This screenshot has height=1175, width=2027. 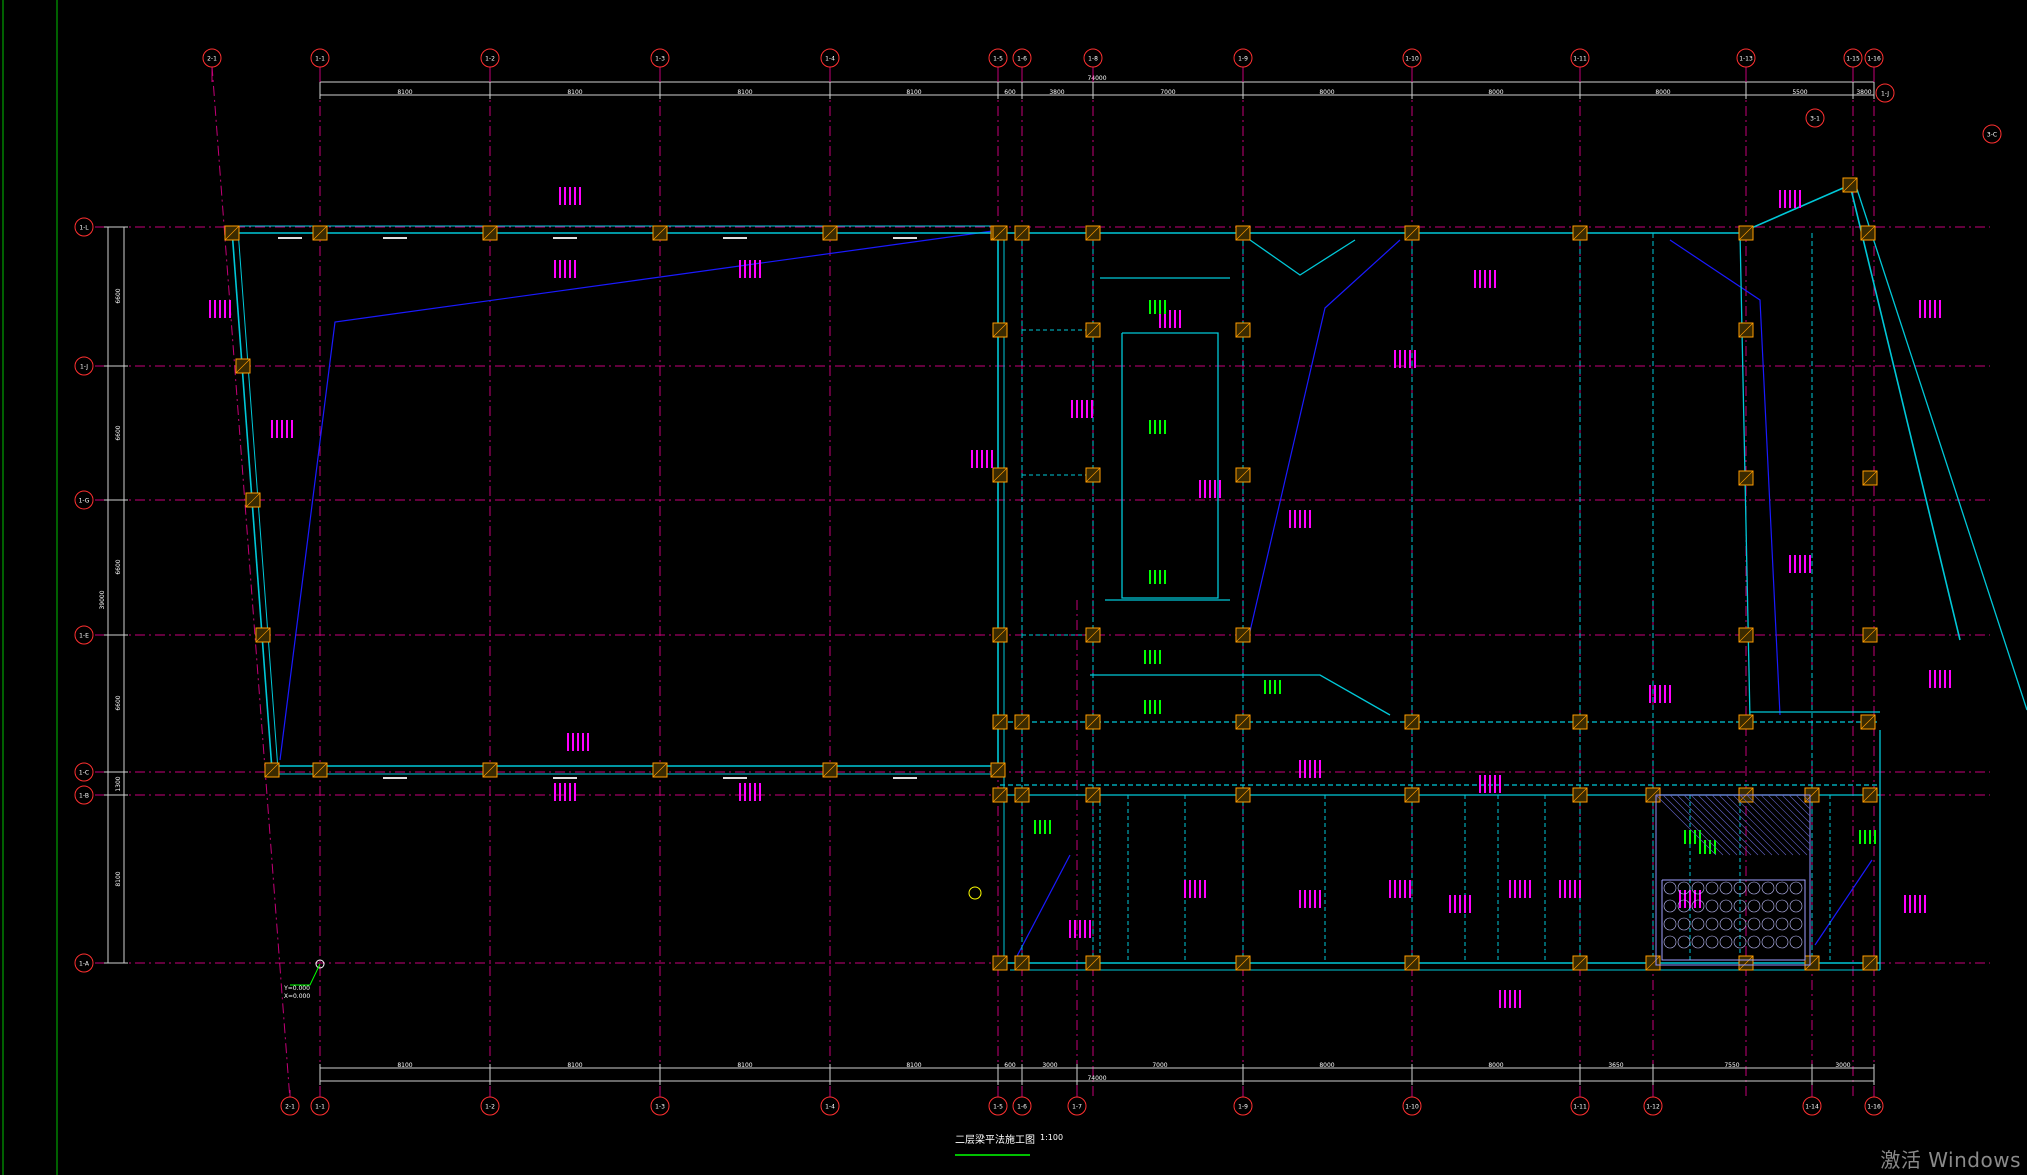 What do you see at coordinates (998, 1106) in the screenshot?
I see `axis-bubble-bottom: 1-5` at bounding box center [998, 1106].